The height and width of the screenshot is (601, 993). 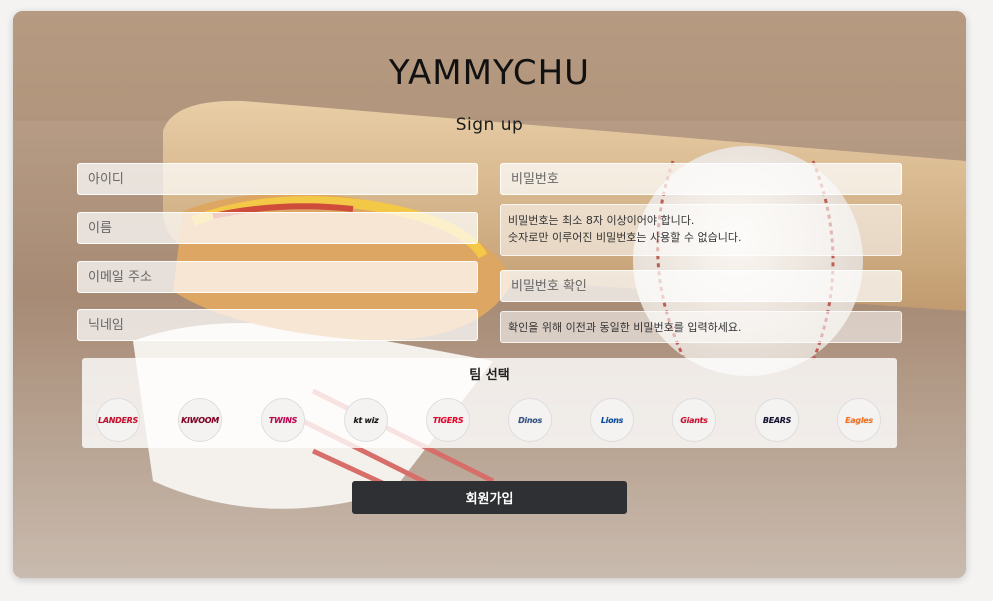 I want to click on password-hint-line2: 숫자로만 이루어진 비밀번호는 사용할 수 없습니다., so click(x=625, y=237).